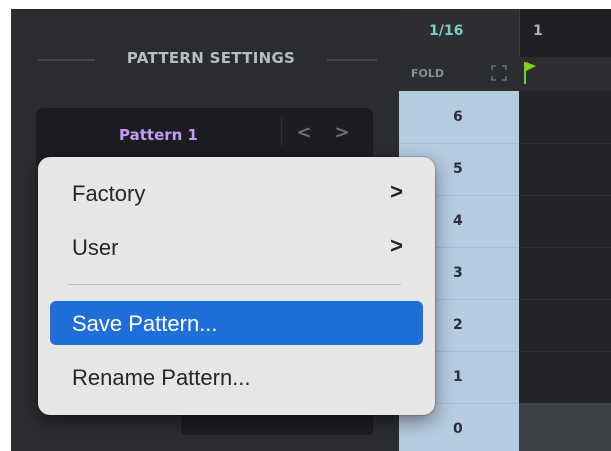 Image resolution: width=611 pixels, height=451 pixels. Describe the element at coordinates (236, 193) in the screenshot. I see `menu-item-factory: Factory >` at that location.